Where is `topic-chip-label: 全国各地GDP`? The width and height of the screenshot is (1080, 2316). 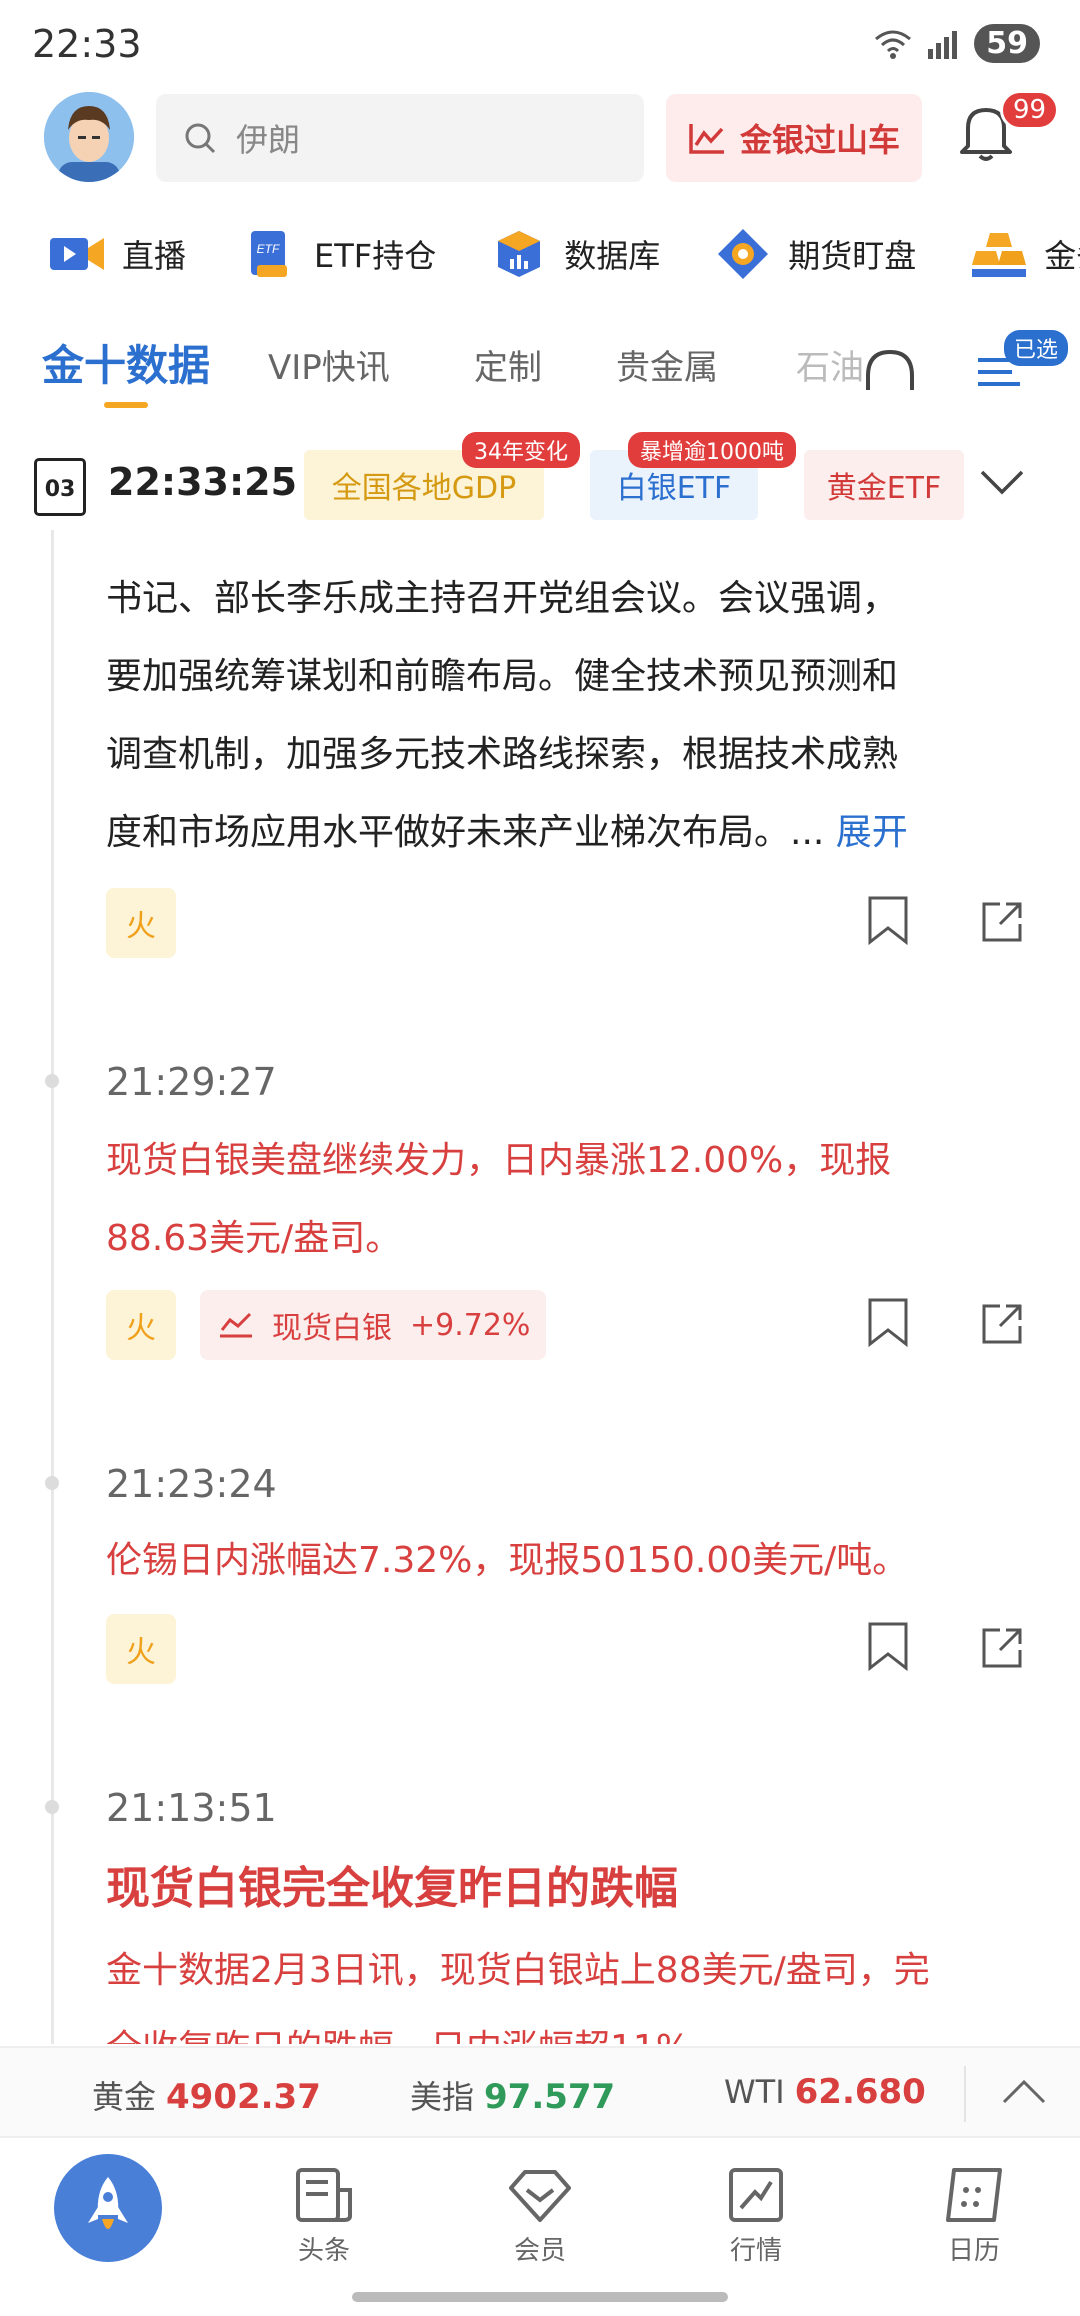 topic-chip-label: 全国各地GDP is located at coordinates (424, 488).